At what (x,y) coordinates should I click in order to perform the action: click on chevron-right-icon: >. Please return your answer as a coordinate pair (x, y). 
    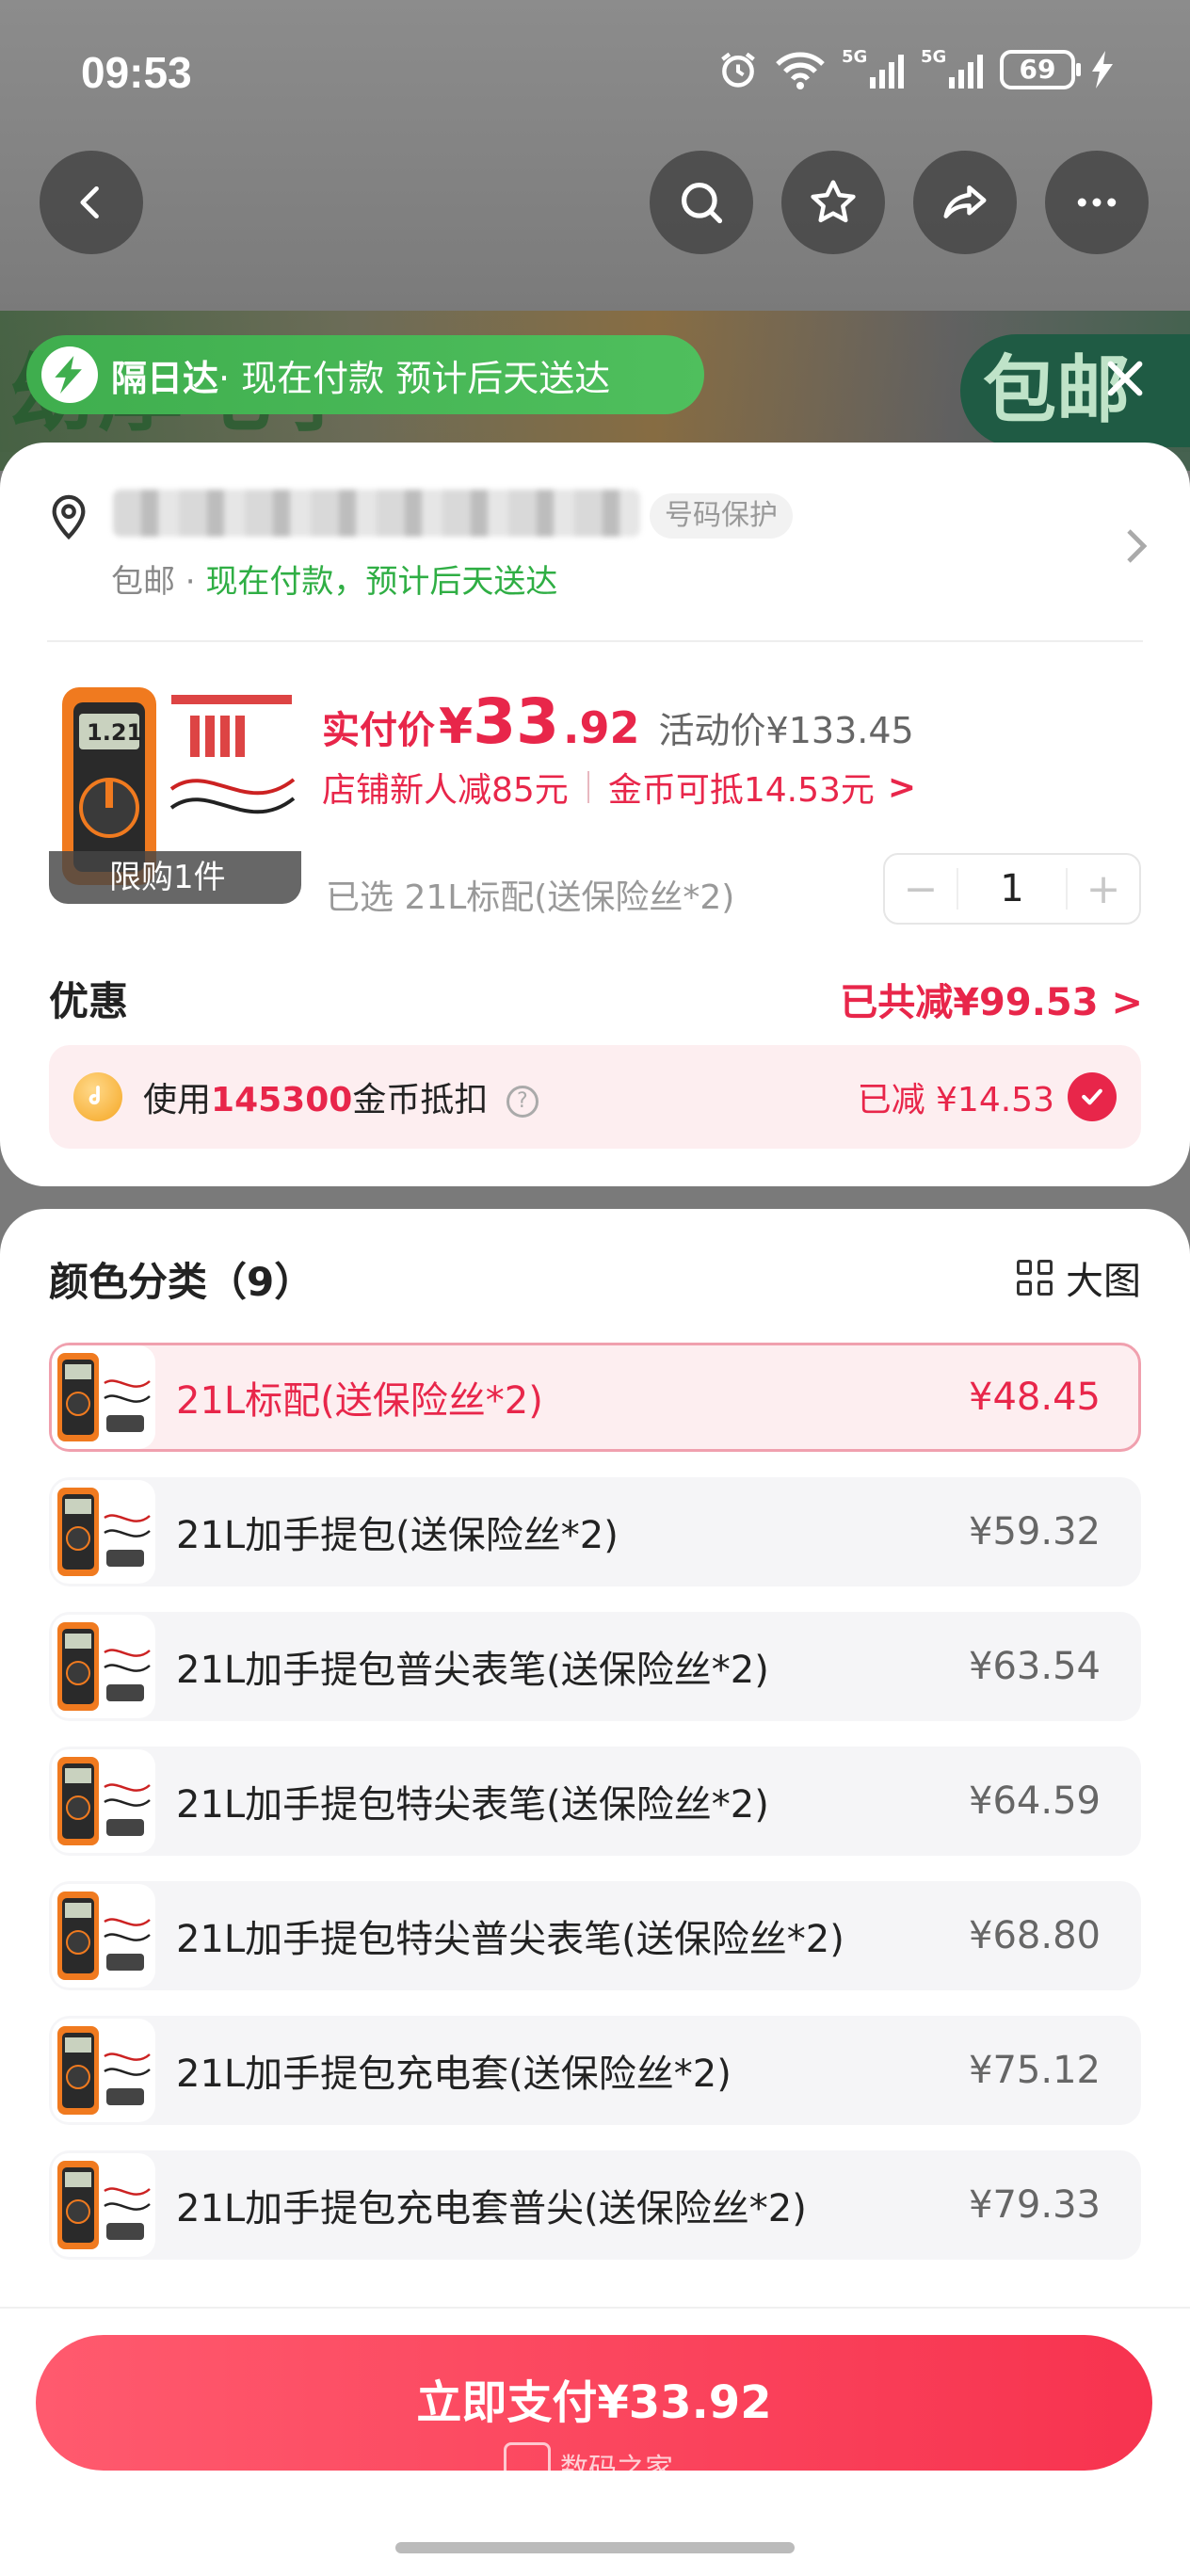
    Looking at the image, I should click on (902, 787).